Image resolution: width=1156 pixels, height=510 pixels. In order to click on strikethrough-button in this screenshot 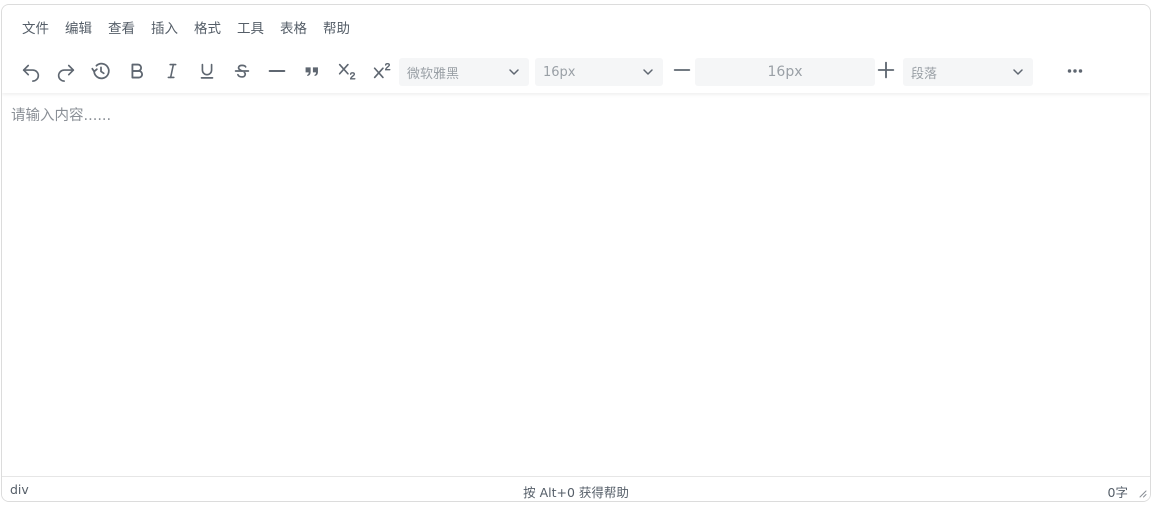, I will do `click(242, 71)`.